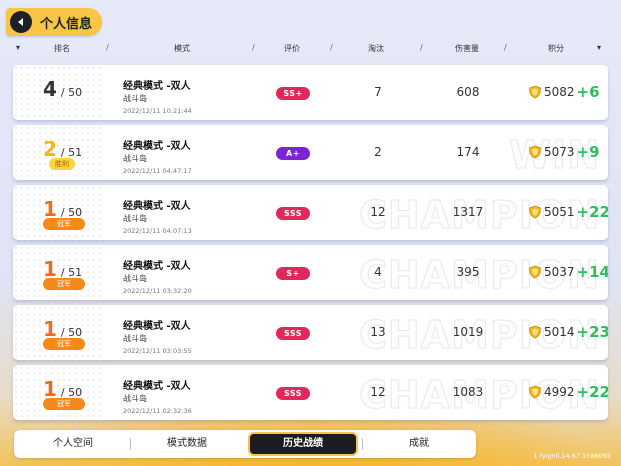 This screenshot has height=466, width=621. Describe the element at coordinates (468, 152) in the screenshot. I see `damage: 174` at that location.